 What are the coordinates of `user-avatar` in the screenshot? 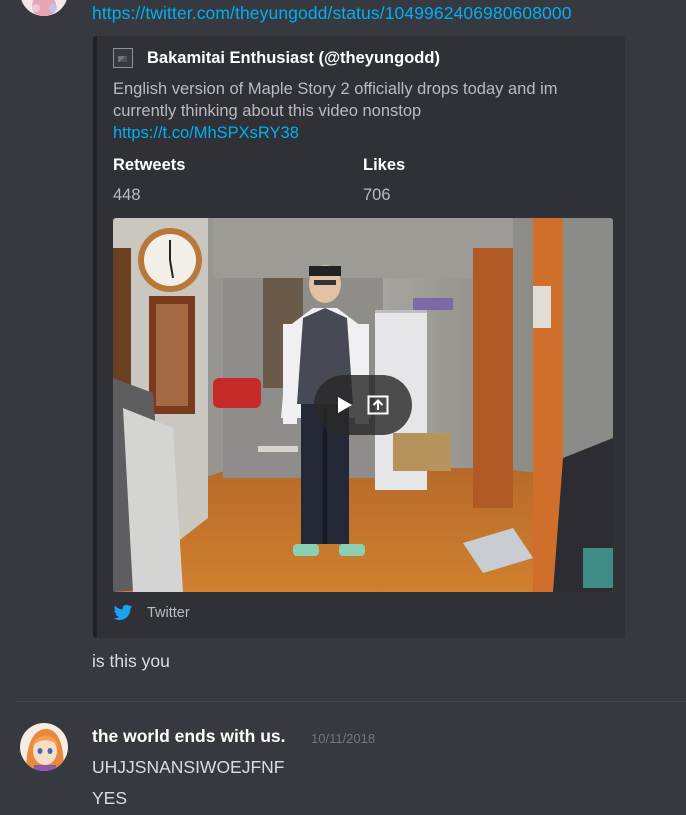 It's located at (44, 747).